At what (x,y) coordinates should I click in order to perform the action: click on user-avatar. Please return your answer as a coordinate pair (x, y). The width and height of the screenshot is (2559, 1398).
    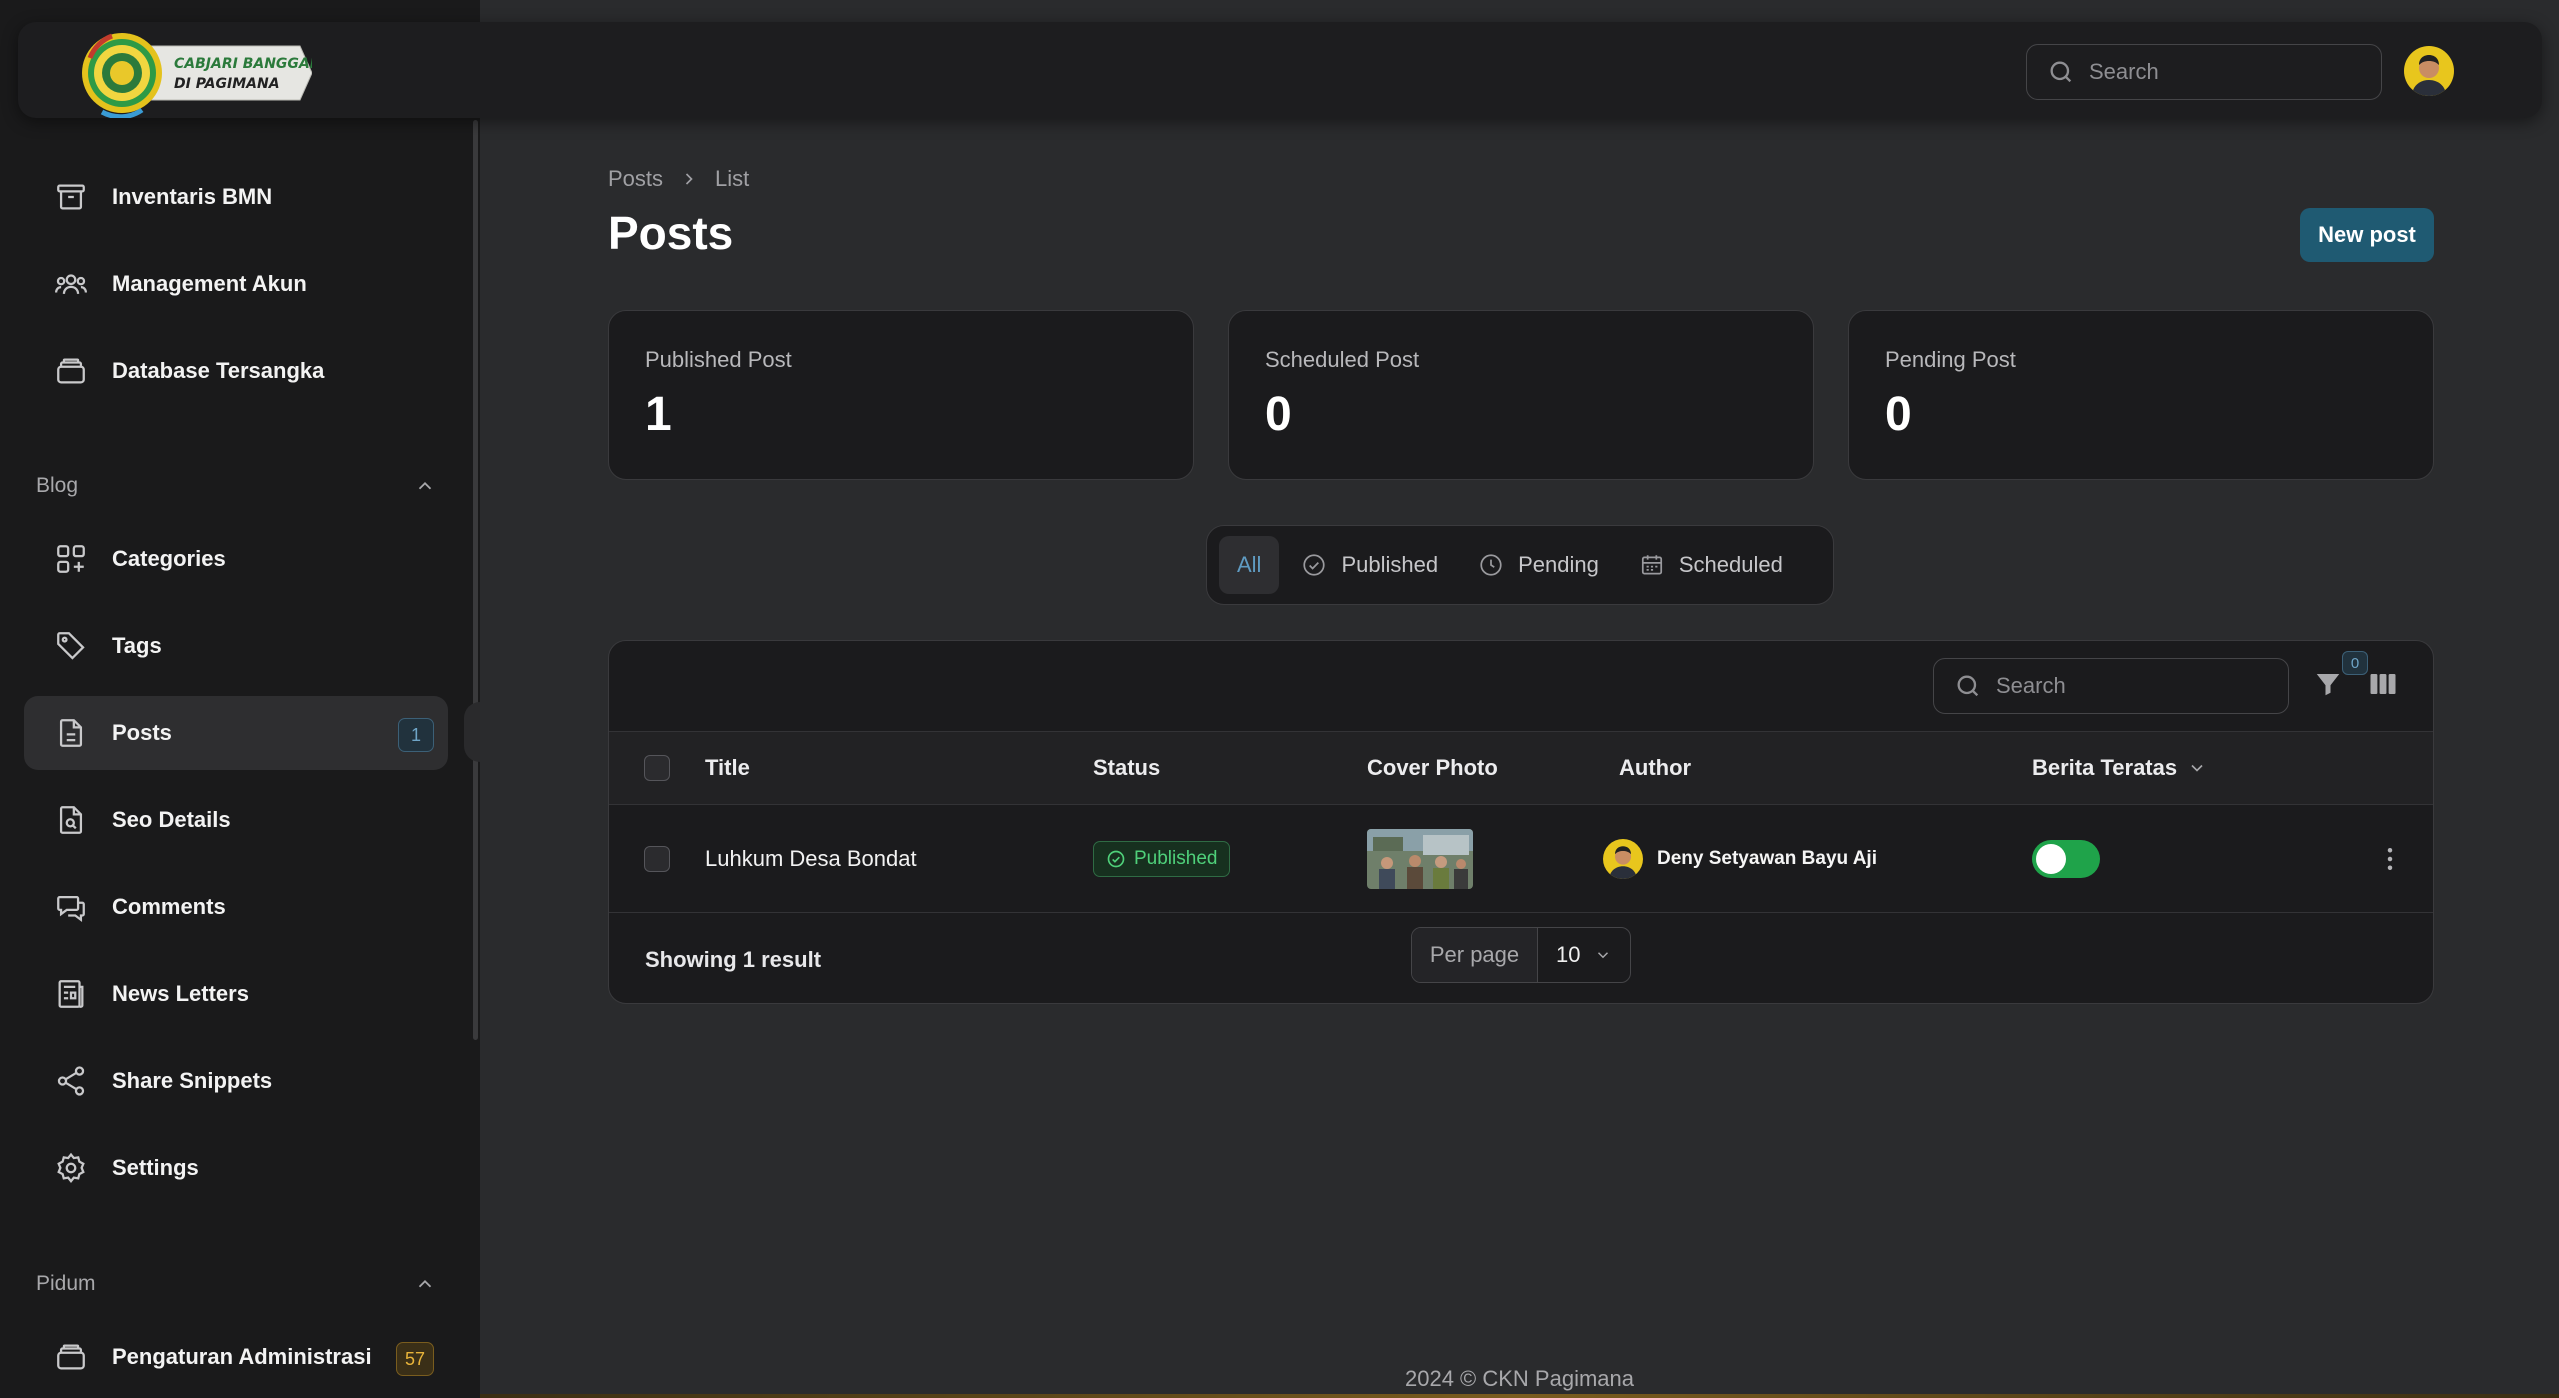
    Looking at the image, I should click on (2429, 71).